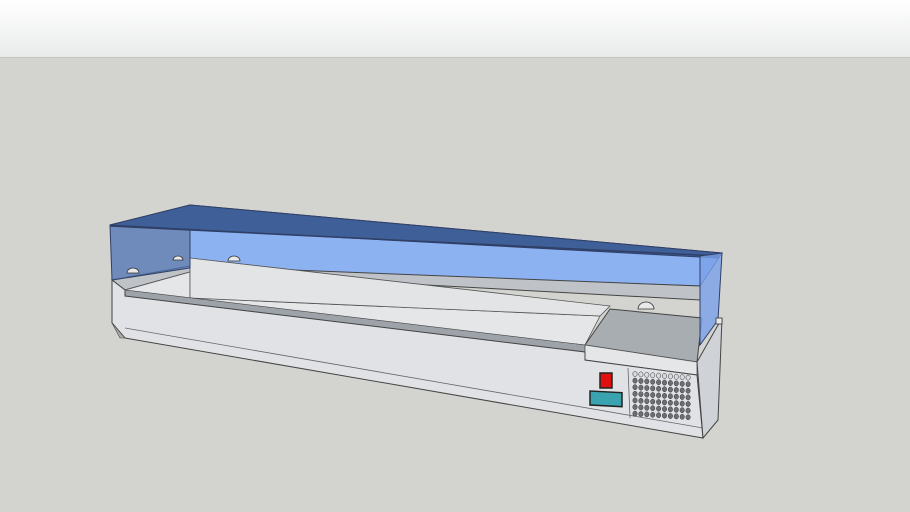 This screenshot has width=910, height=512. Describe the element at coordinates (606, 399) in the screenshot. I see `temperature-display` at that location.